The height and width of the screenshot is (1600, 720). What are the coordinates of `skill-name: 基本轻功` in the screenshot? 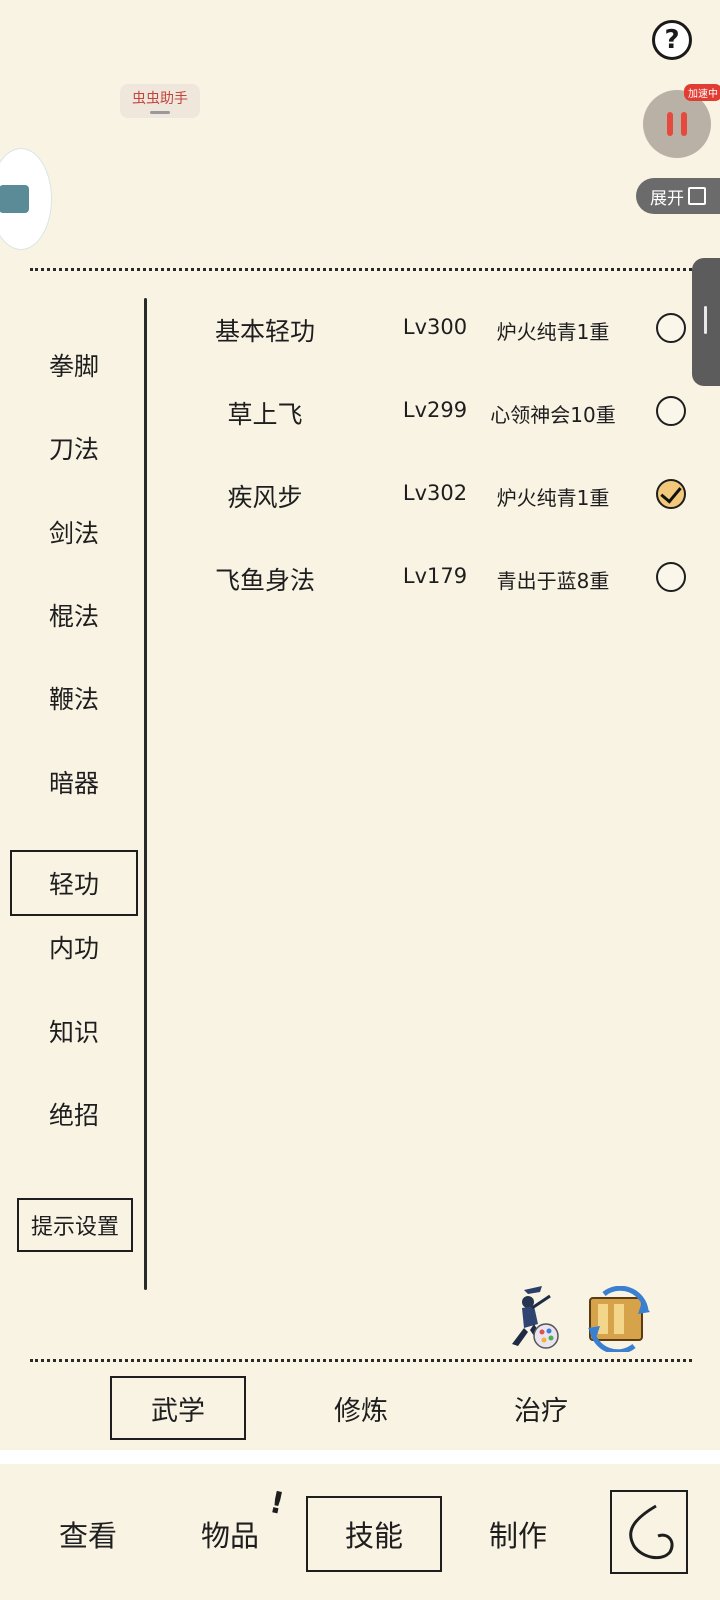 It's located at (264, 331).